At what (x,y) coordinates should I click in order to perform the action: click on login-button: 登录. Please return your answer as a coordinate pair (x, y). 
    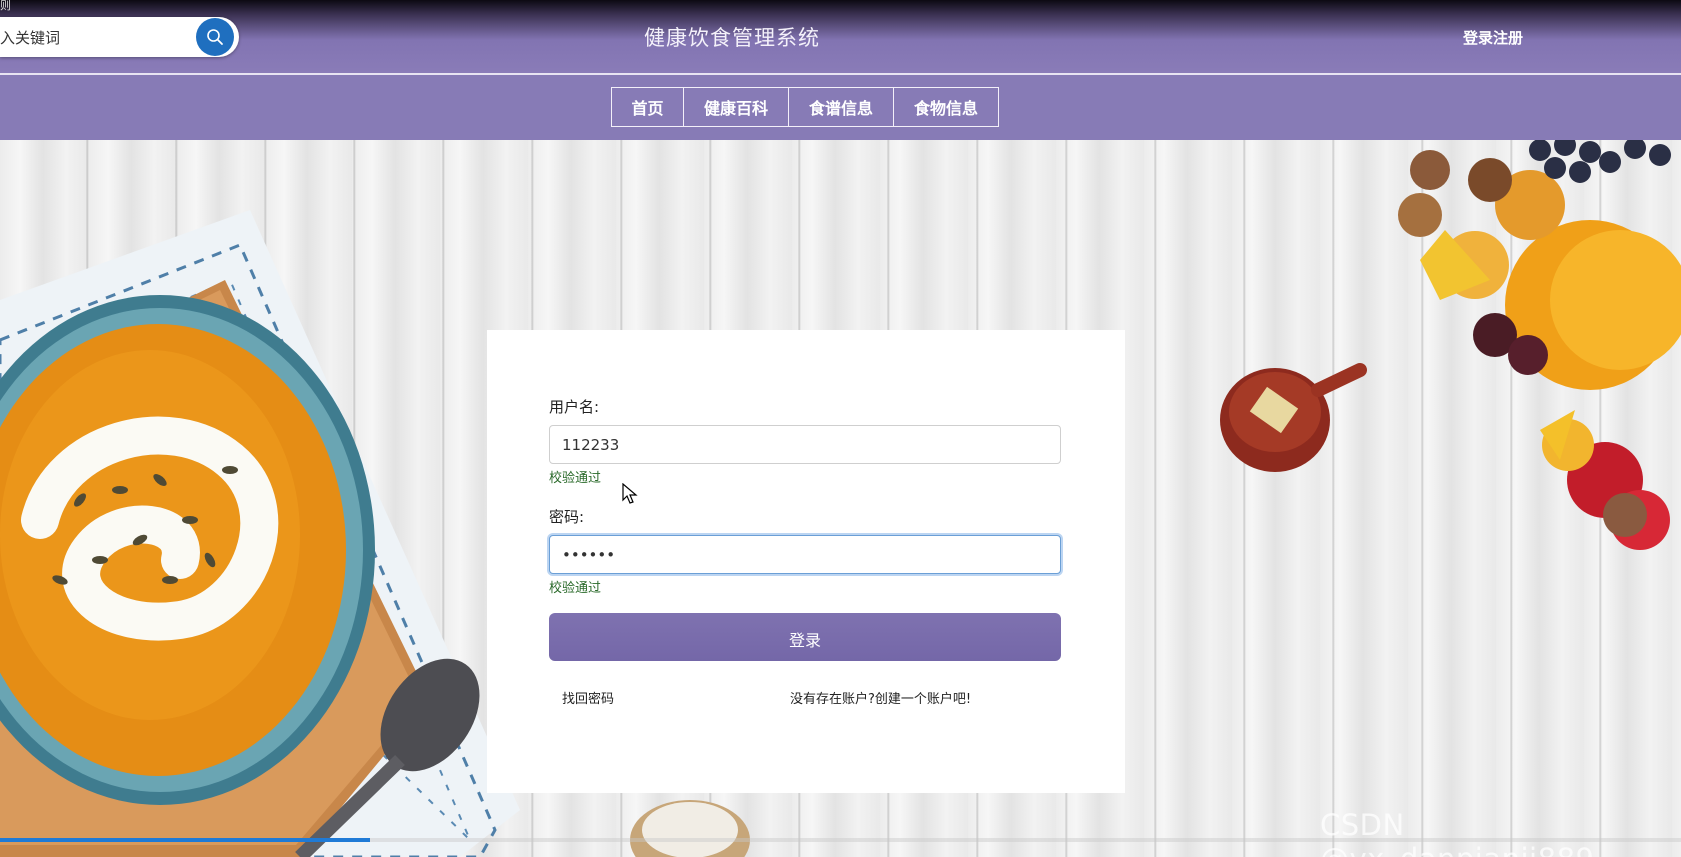
    Looking at the image, I should click on (805, 637).